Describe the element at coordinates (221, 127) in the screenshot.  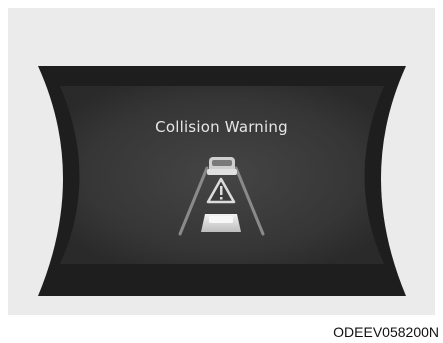
I see `collision-warning-message: Collision Warning` at that location.